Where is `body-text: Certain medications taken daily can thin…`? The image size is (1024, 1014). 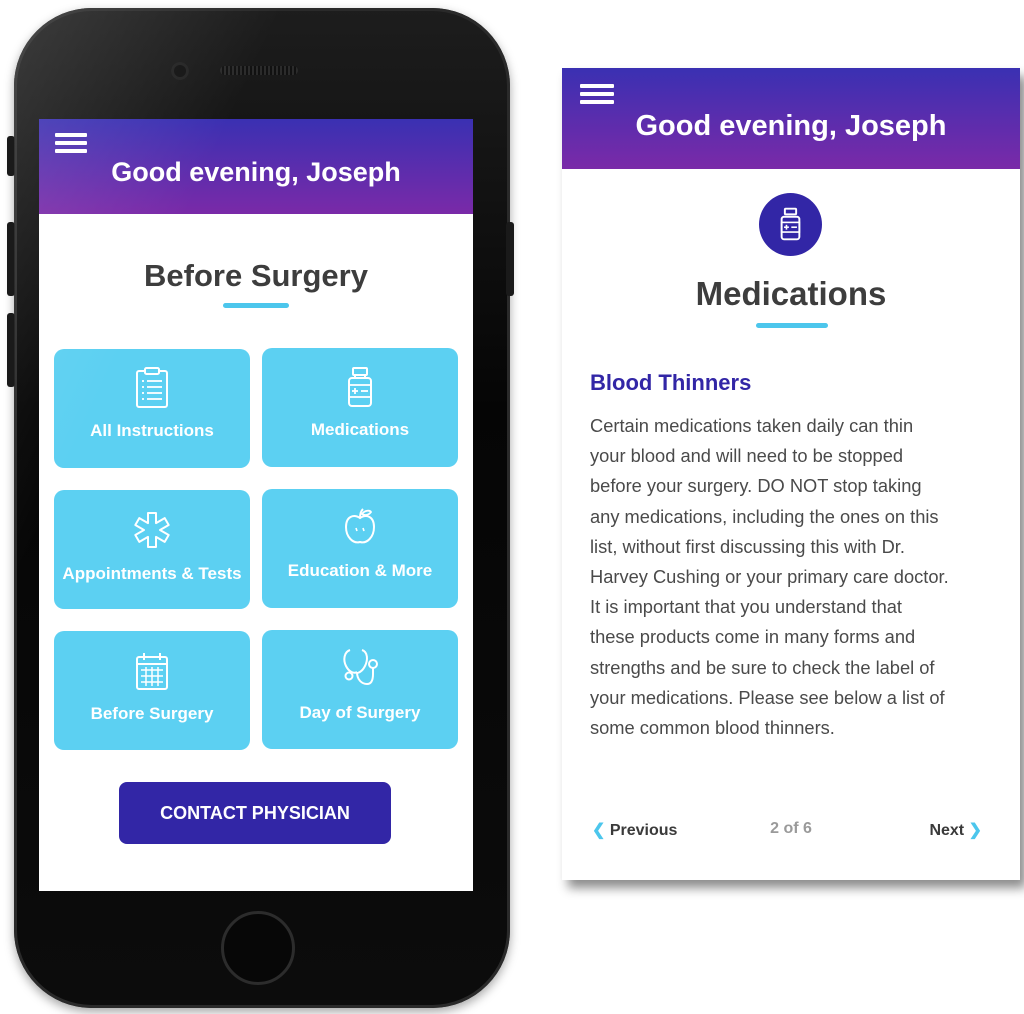 body-text: Certain medications taken daily can thin… is located at coordinates (793, 577).